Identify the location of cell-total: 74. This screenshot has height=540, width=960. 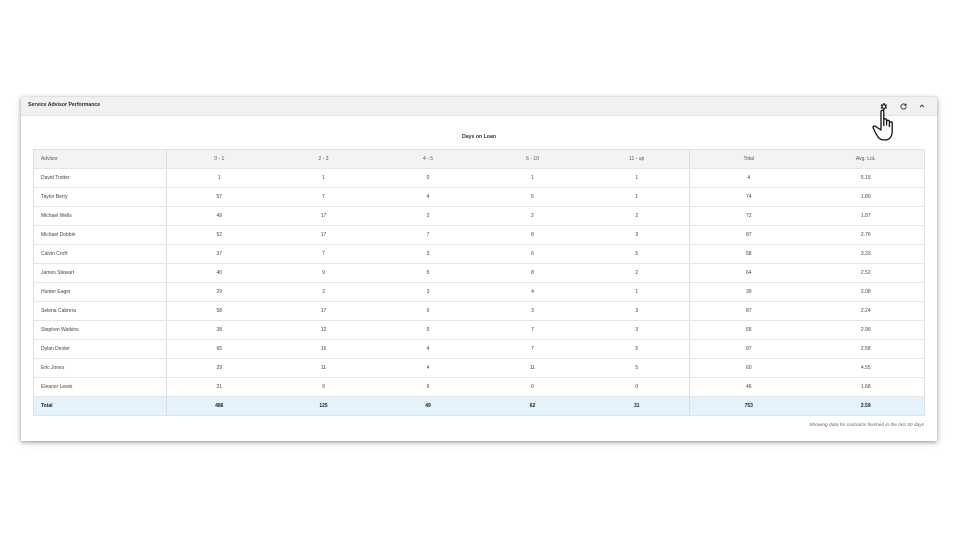
(748, 197).